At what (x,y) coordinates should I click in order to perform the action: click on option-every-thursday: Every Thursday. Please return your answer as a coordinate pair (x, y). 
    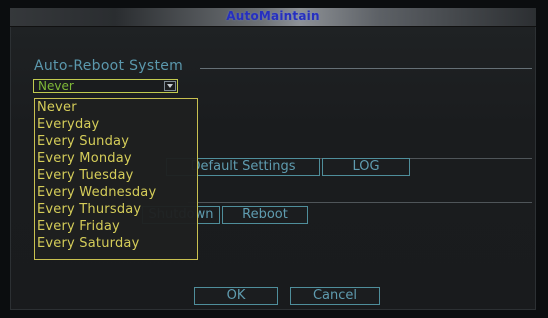
    Looking at the image, I should click on (89, 210).